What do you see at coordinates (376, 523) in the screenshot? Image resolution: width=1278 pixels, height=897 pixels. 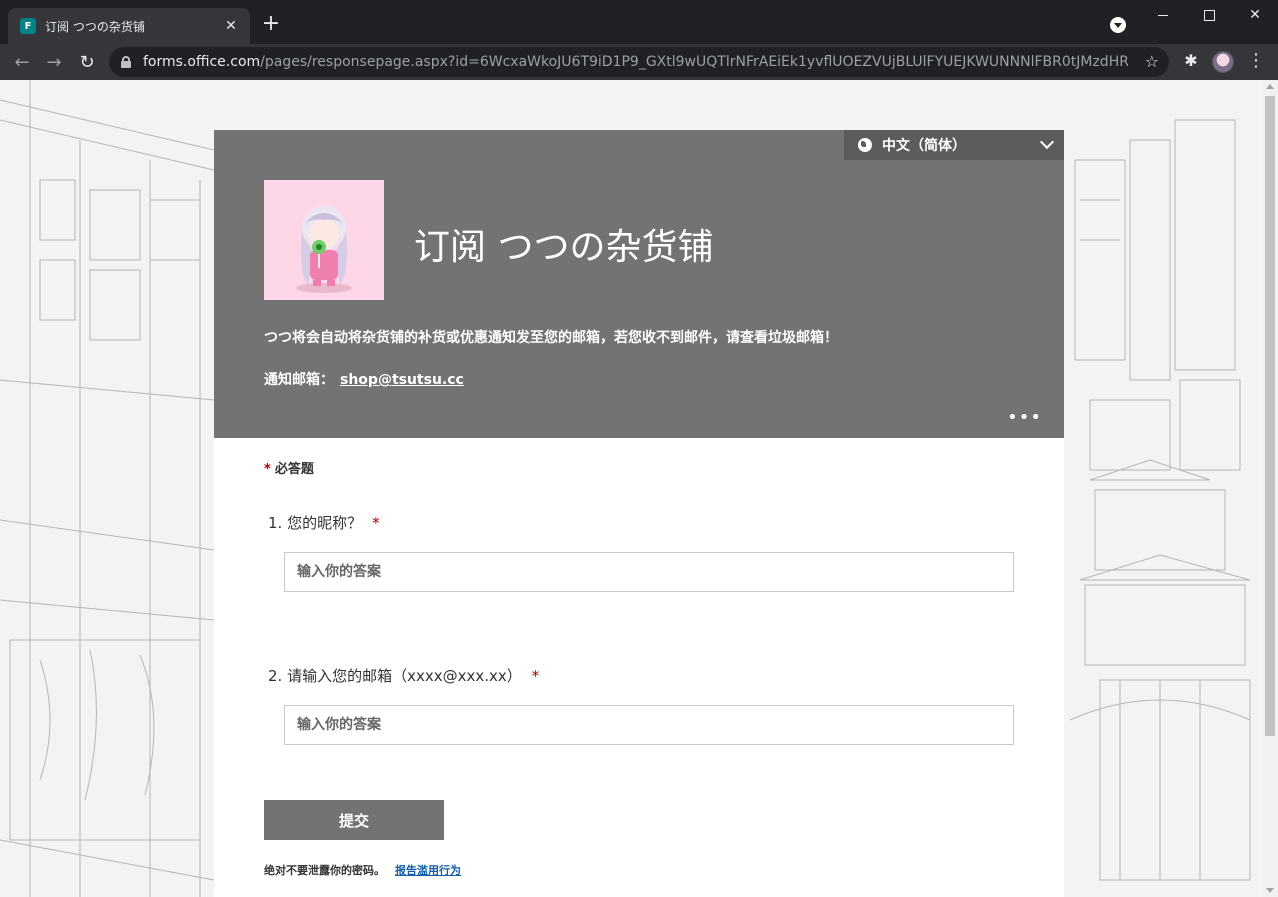 I see `question-1-required-star: *` at bounding box center [376, 523].